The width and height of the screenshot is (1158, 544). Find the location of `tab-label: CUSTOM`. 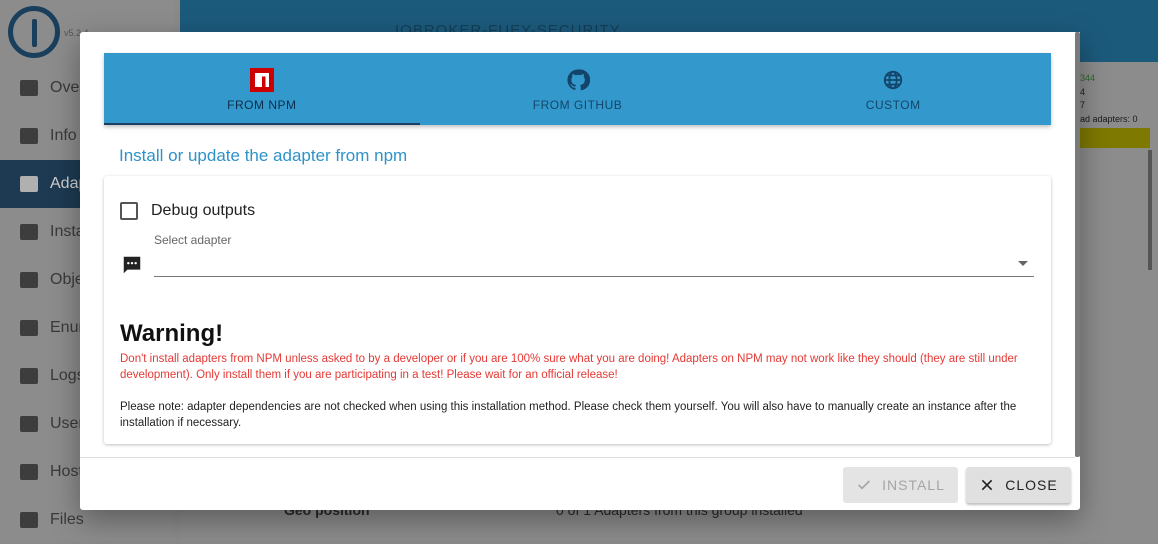

tab-label: CUSTOM is located at coordinates (893, 105).